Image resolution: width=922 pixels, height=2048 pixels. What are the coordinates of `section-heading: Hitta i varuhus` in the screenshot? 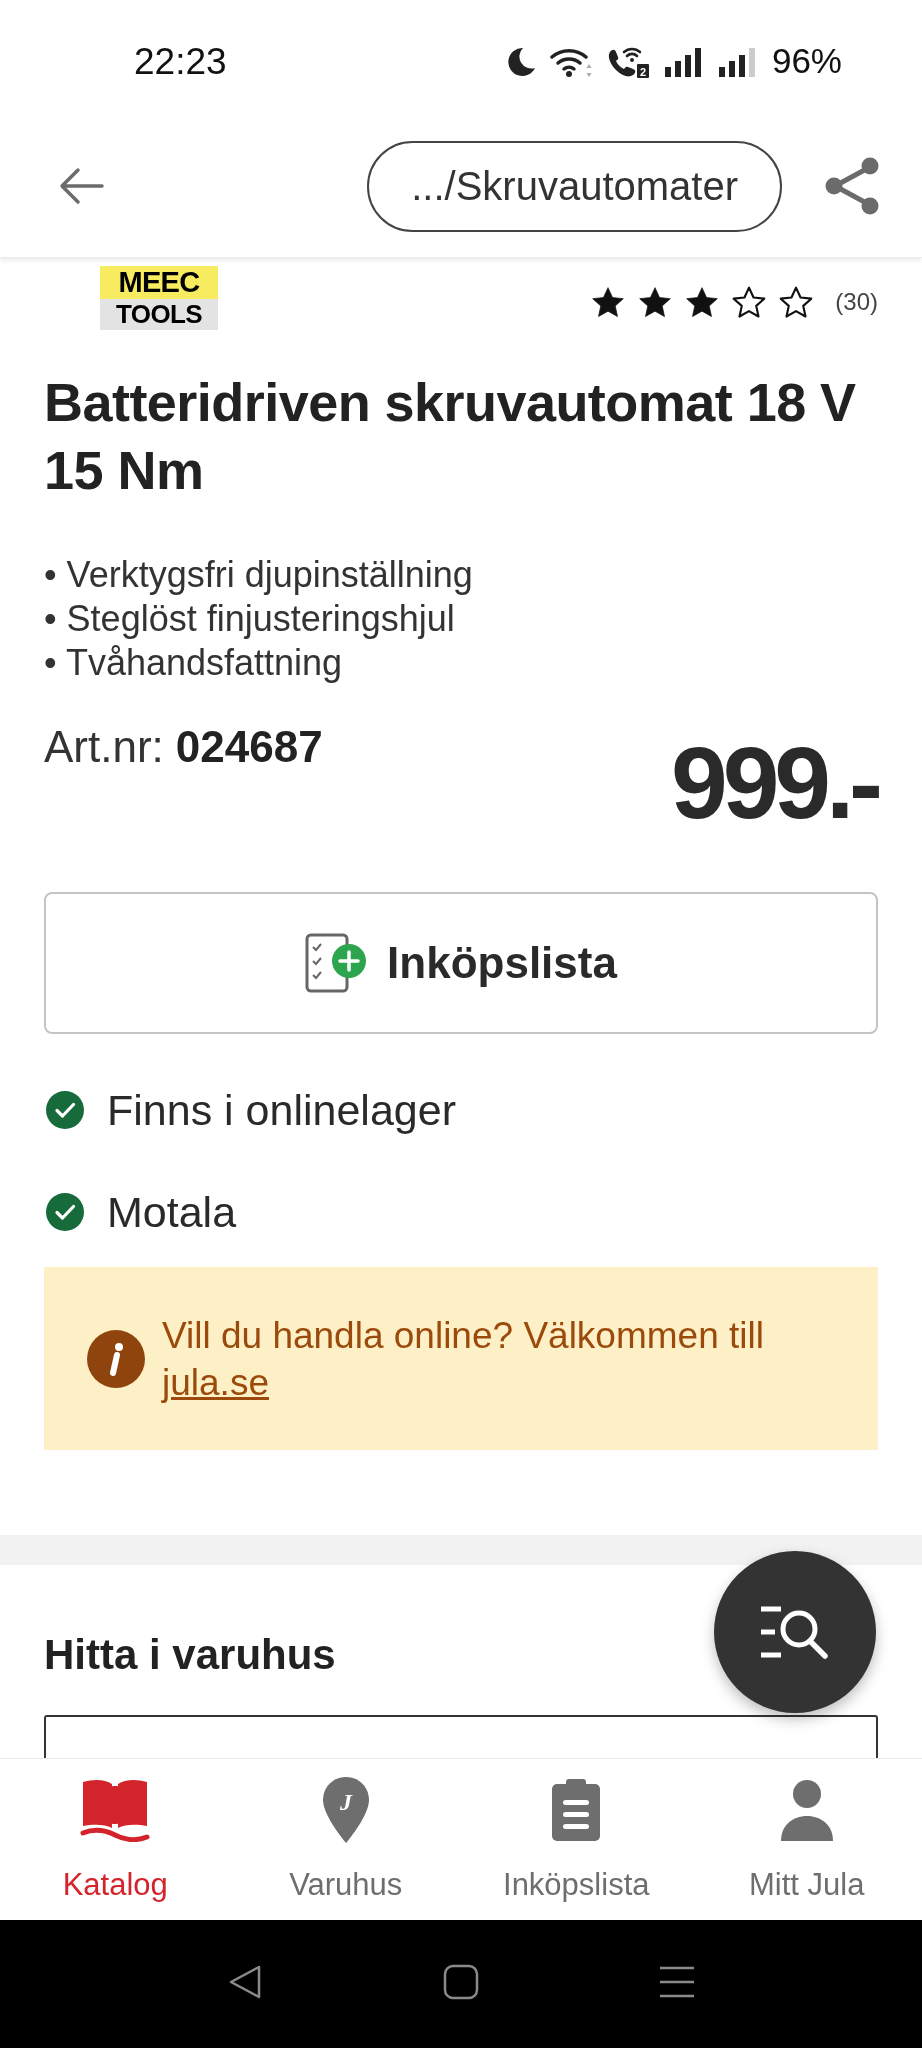 It's located at (190, 1655).